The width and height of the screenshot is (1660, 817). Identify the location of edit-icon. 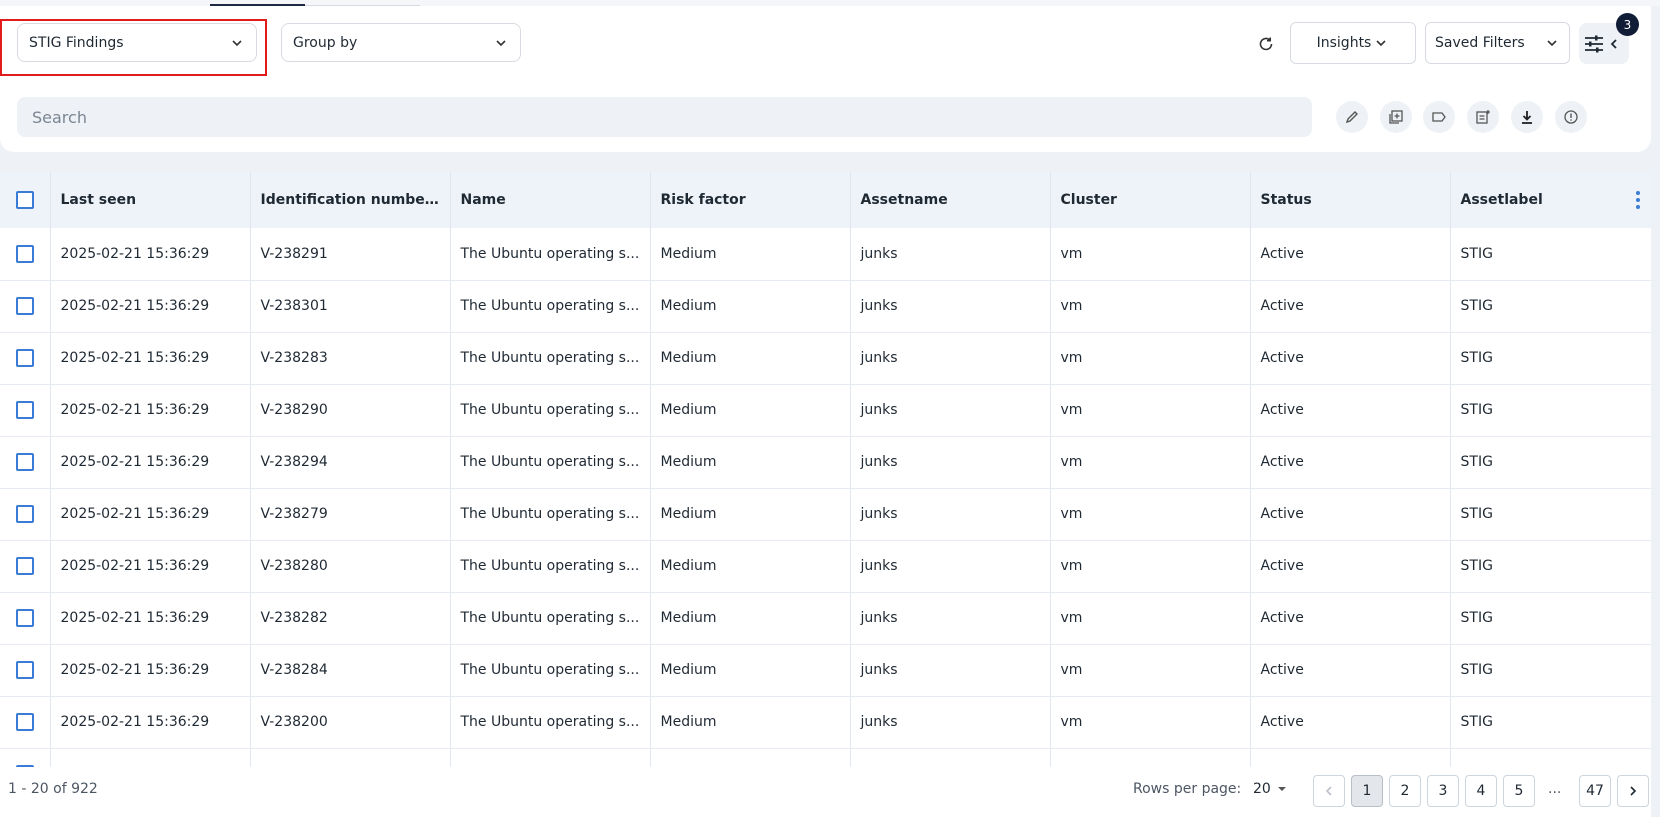
(1351, 117).